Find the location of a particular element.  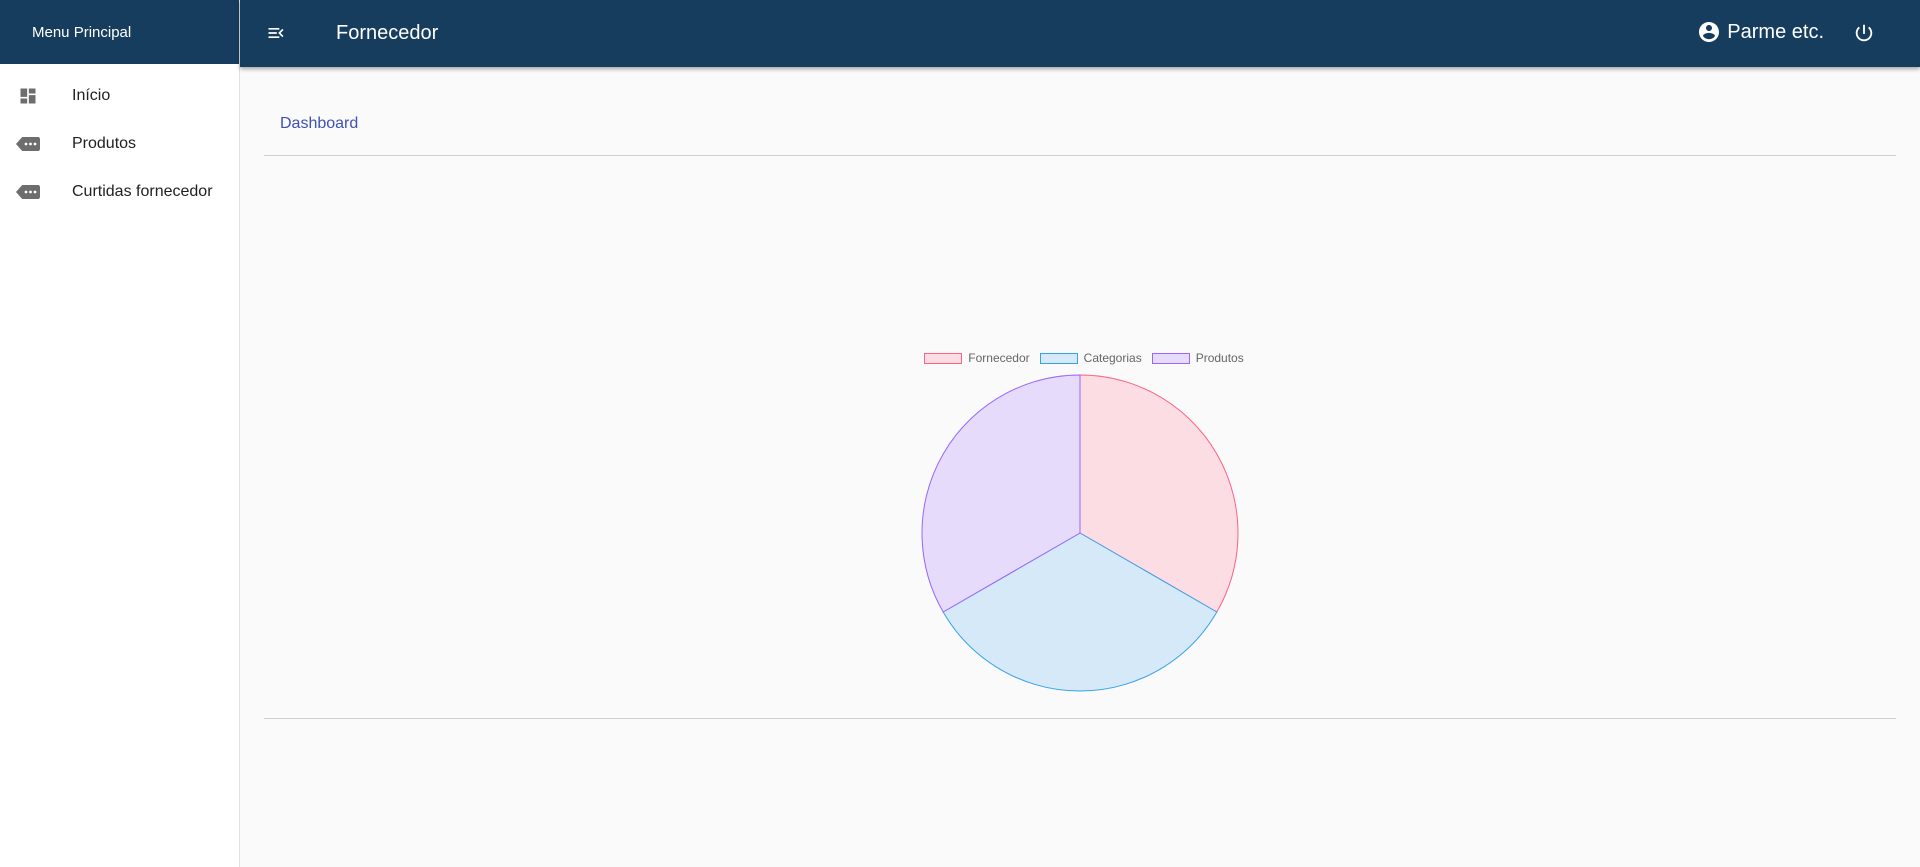

power-icon is located at coordinates (1864, 33).